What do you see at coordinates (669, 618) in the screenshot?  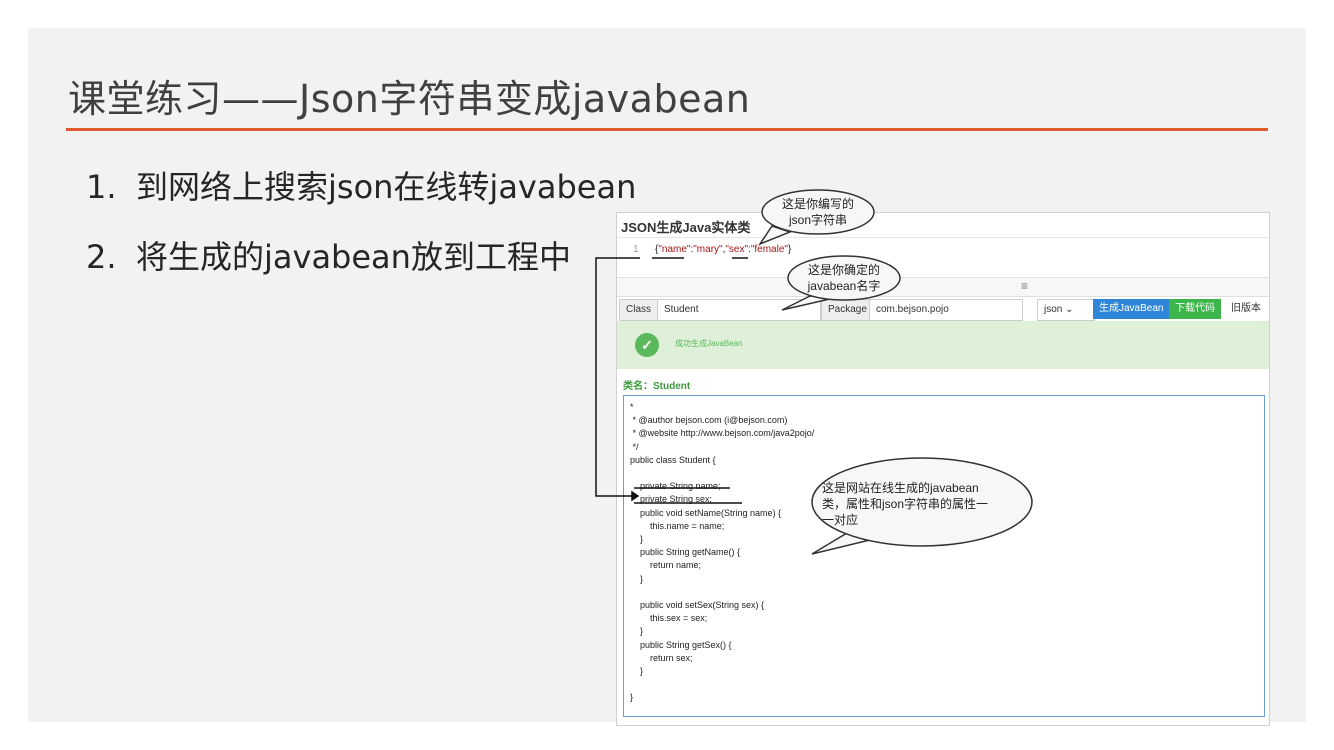 I see `code-line: this.sex = sex;` at bounding box center [669, 618].